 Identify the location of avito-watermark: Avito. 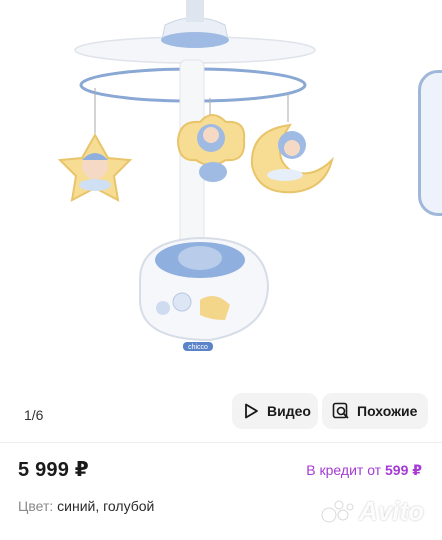
(372, 511).